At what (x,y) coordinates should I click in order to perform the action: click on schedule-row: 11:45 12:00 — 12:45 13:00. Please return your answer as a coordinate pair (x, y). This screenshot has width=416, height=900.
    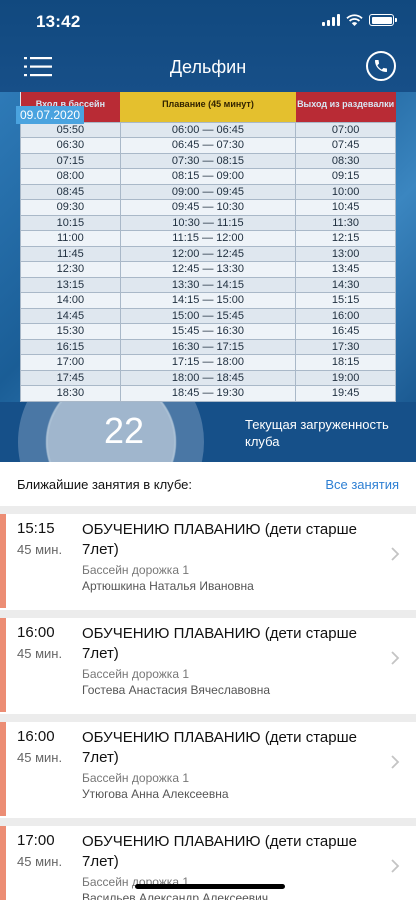
    Looking at the image, I should click on (208, 253).